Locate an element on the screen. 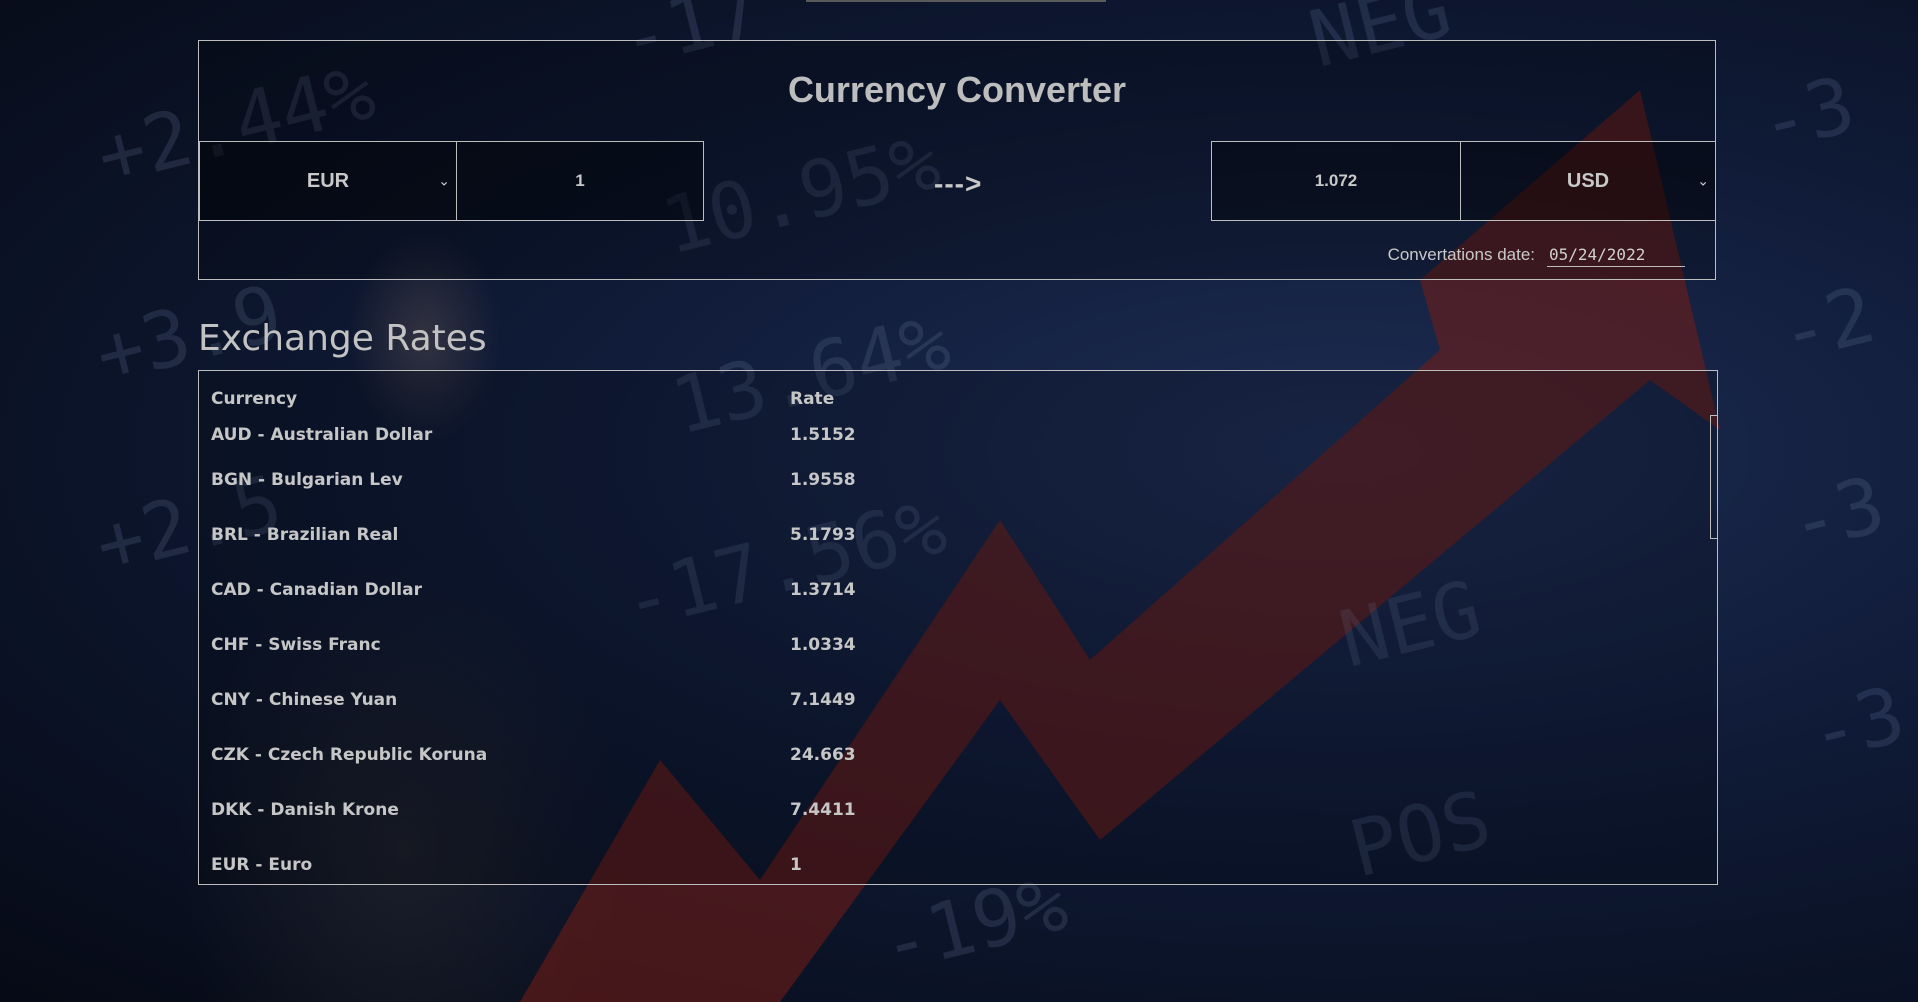 Image resolution: width=1918 pixels, height=1002 pixels. currency-cell: CZK - Czech Republic Koruna is located at coordinates (349, 755).